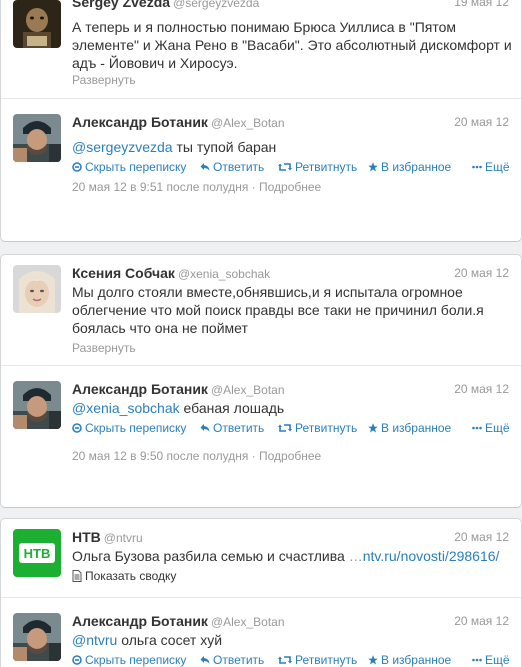 The image size is (522, 667). I want to click on tweet-text: @sergeyzvezda ты тупой баран, so click(174, 147).